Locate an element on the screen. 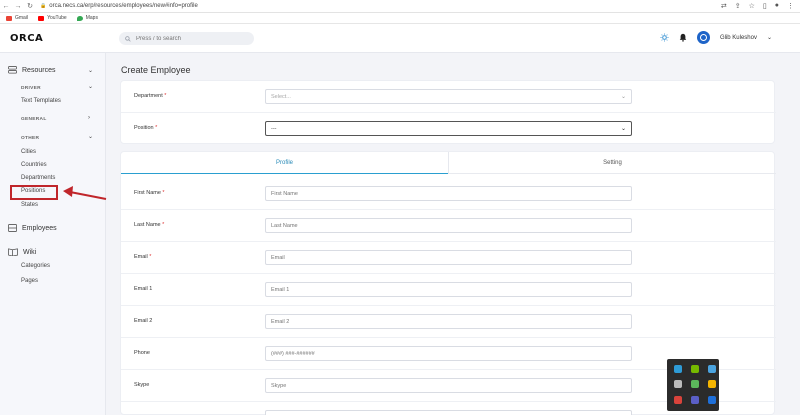  share-icon: ⇪ is located at coordinates (738, 6).